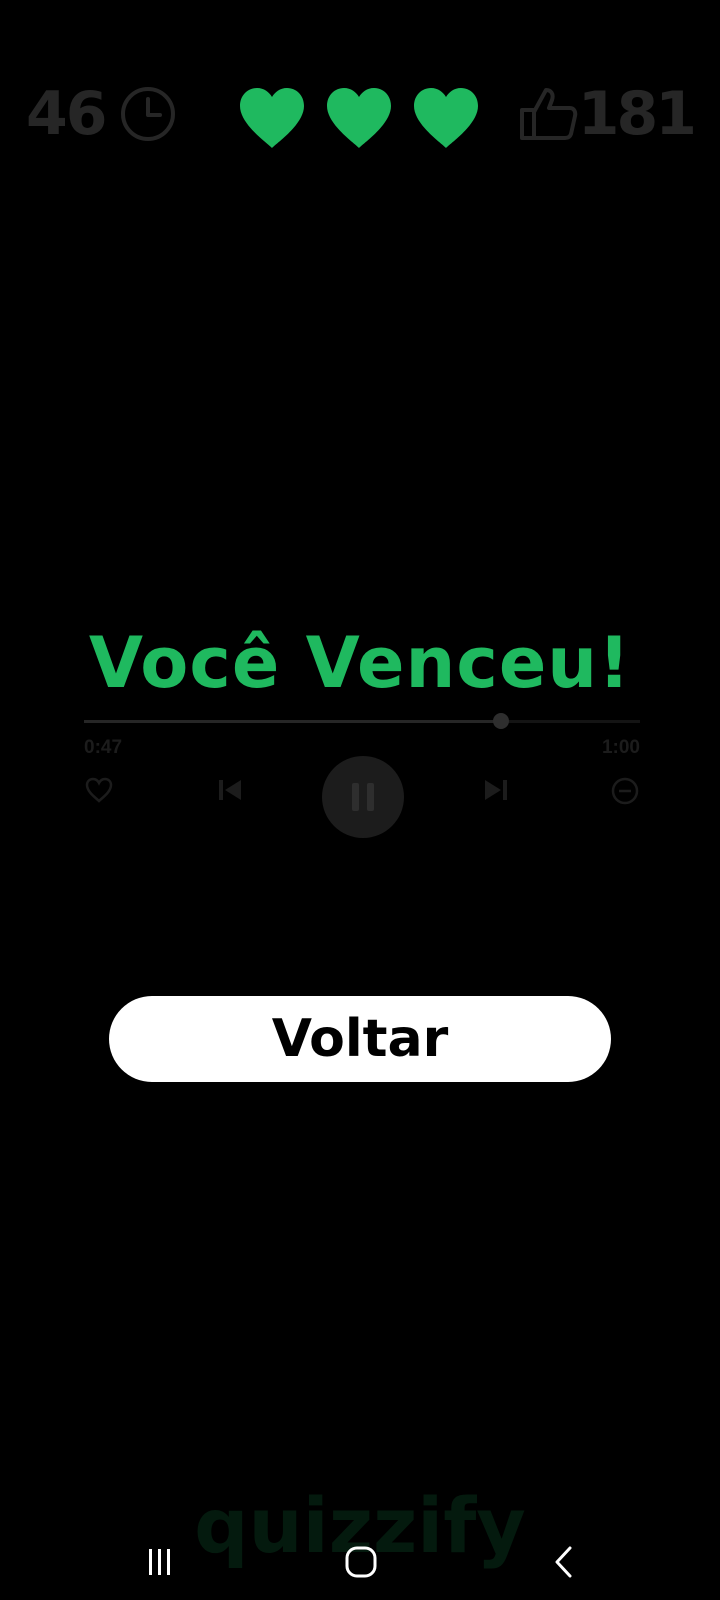  What do you see at coordinates (160, 1562) in the screenshot?
I see `recents-icon` at bounding box center [160, 1562].